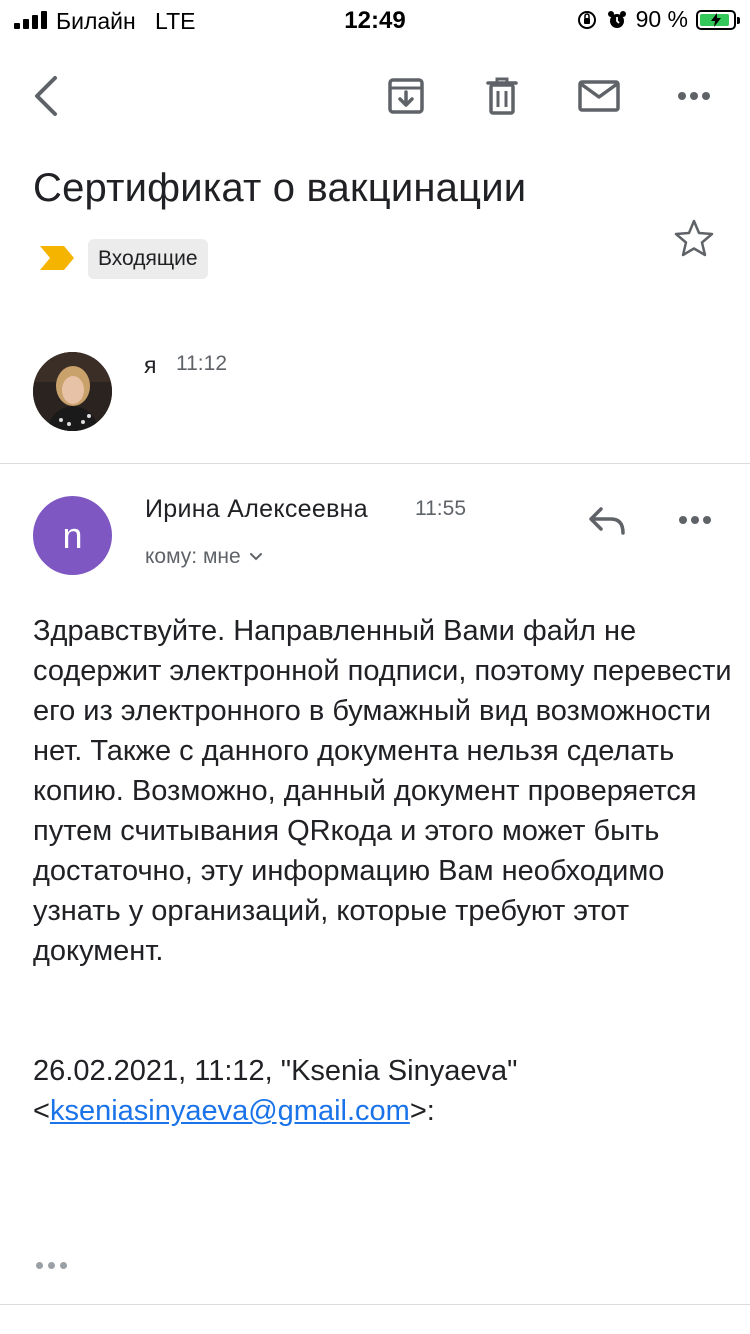 Image resolution: width=750 pixels, height=1334 pixels. What do you see at coordinates (586, 19) in the screenshot?
I see `orientation-lock-icon` at bounding box center [586, 19].